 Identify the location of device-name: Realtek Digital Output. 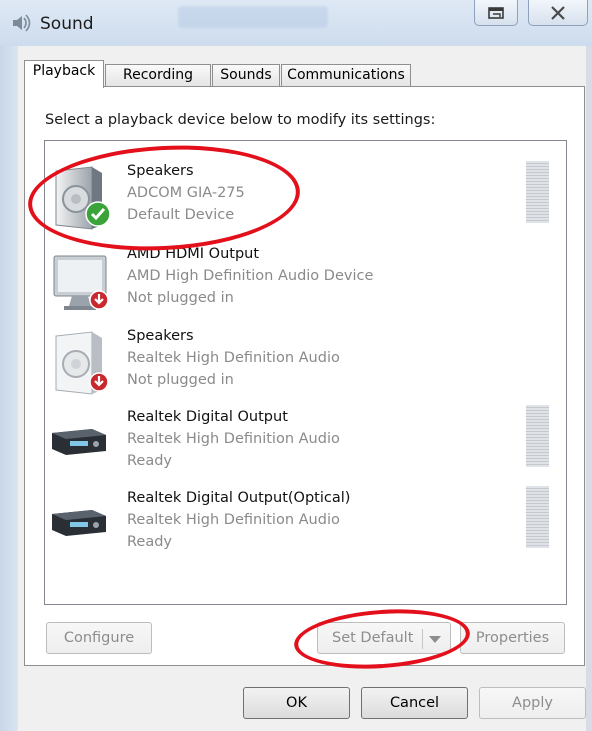
(207, 417).